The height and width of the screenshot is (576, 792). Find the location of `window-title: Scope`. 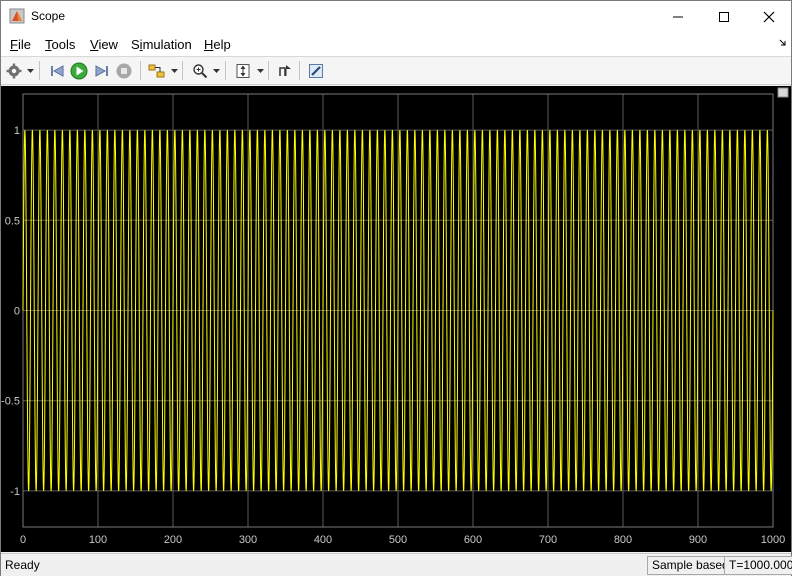

window-title: Scope is located at coordinates (48, 16).